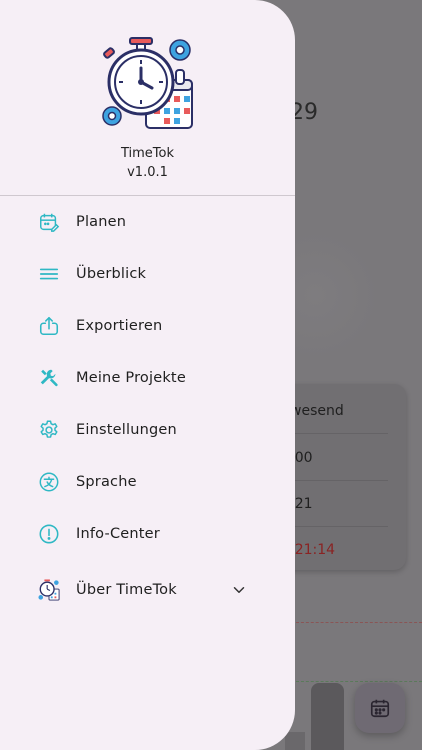 This screenshot has height=750, width=422. What do you see at coordinates (339, 411) in the screenshot?
I see `card-row-label: wesend` at bounding box center [339, 411].